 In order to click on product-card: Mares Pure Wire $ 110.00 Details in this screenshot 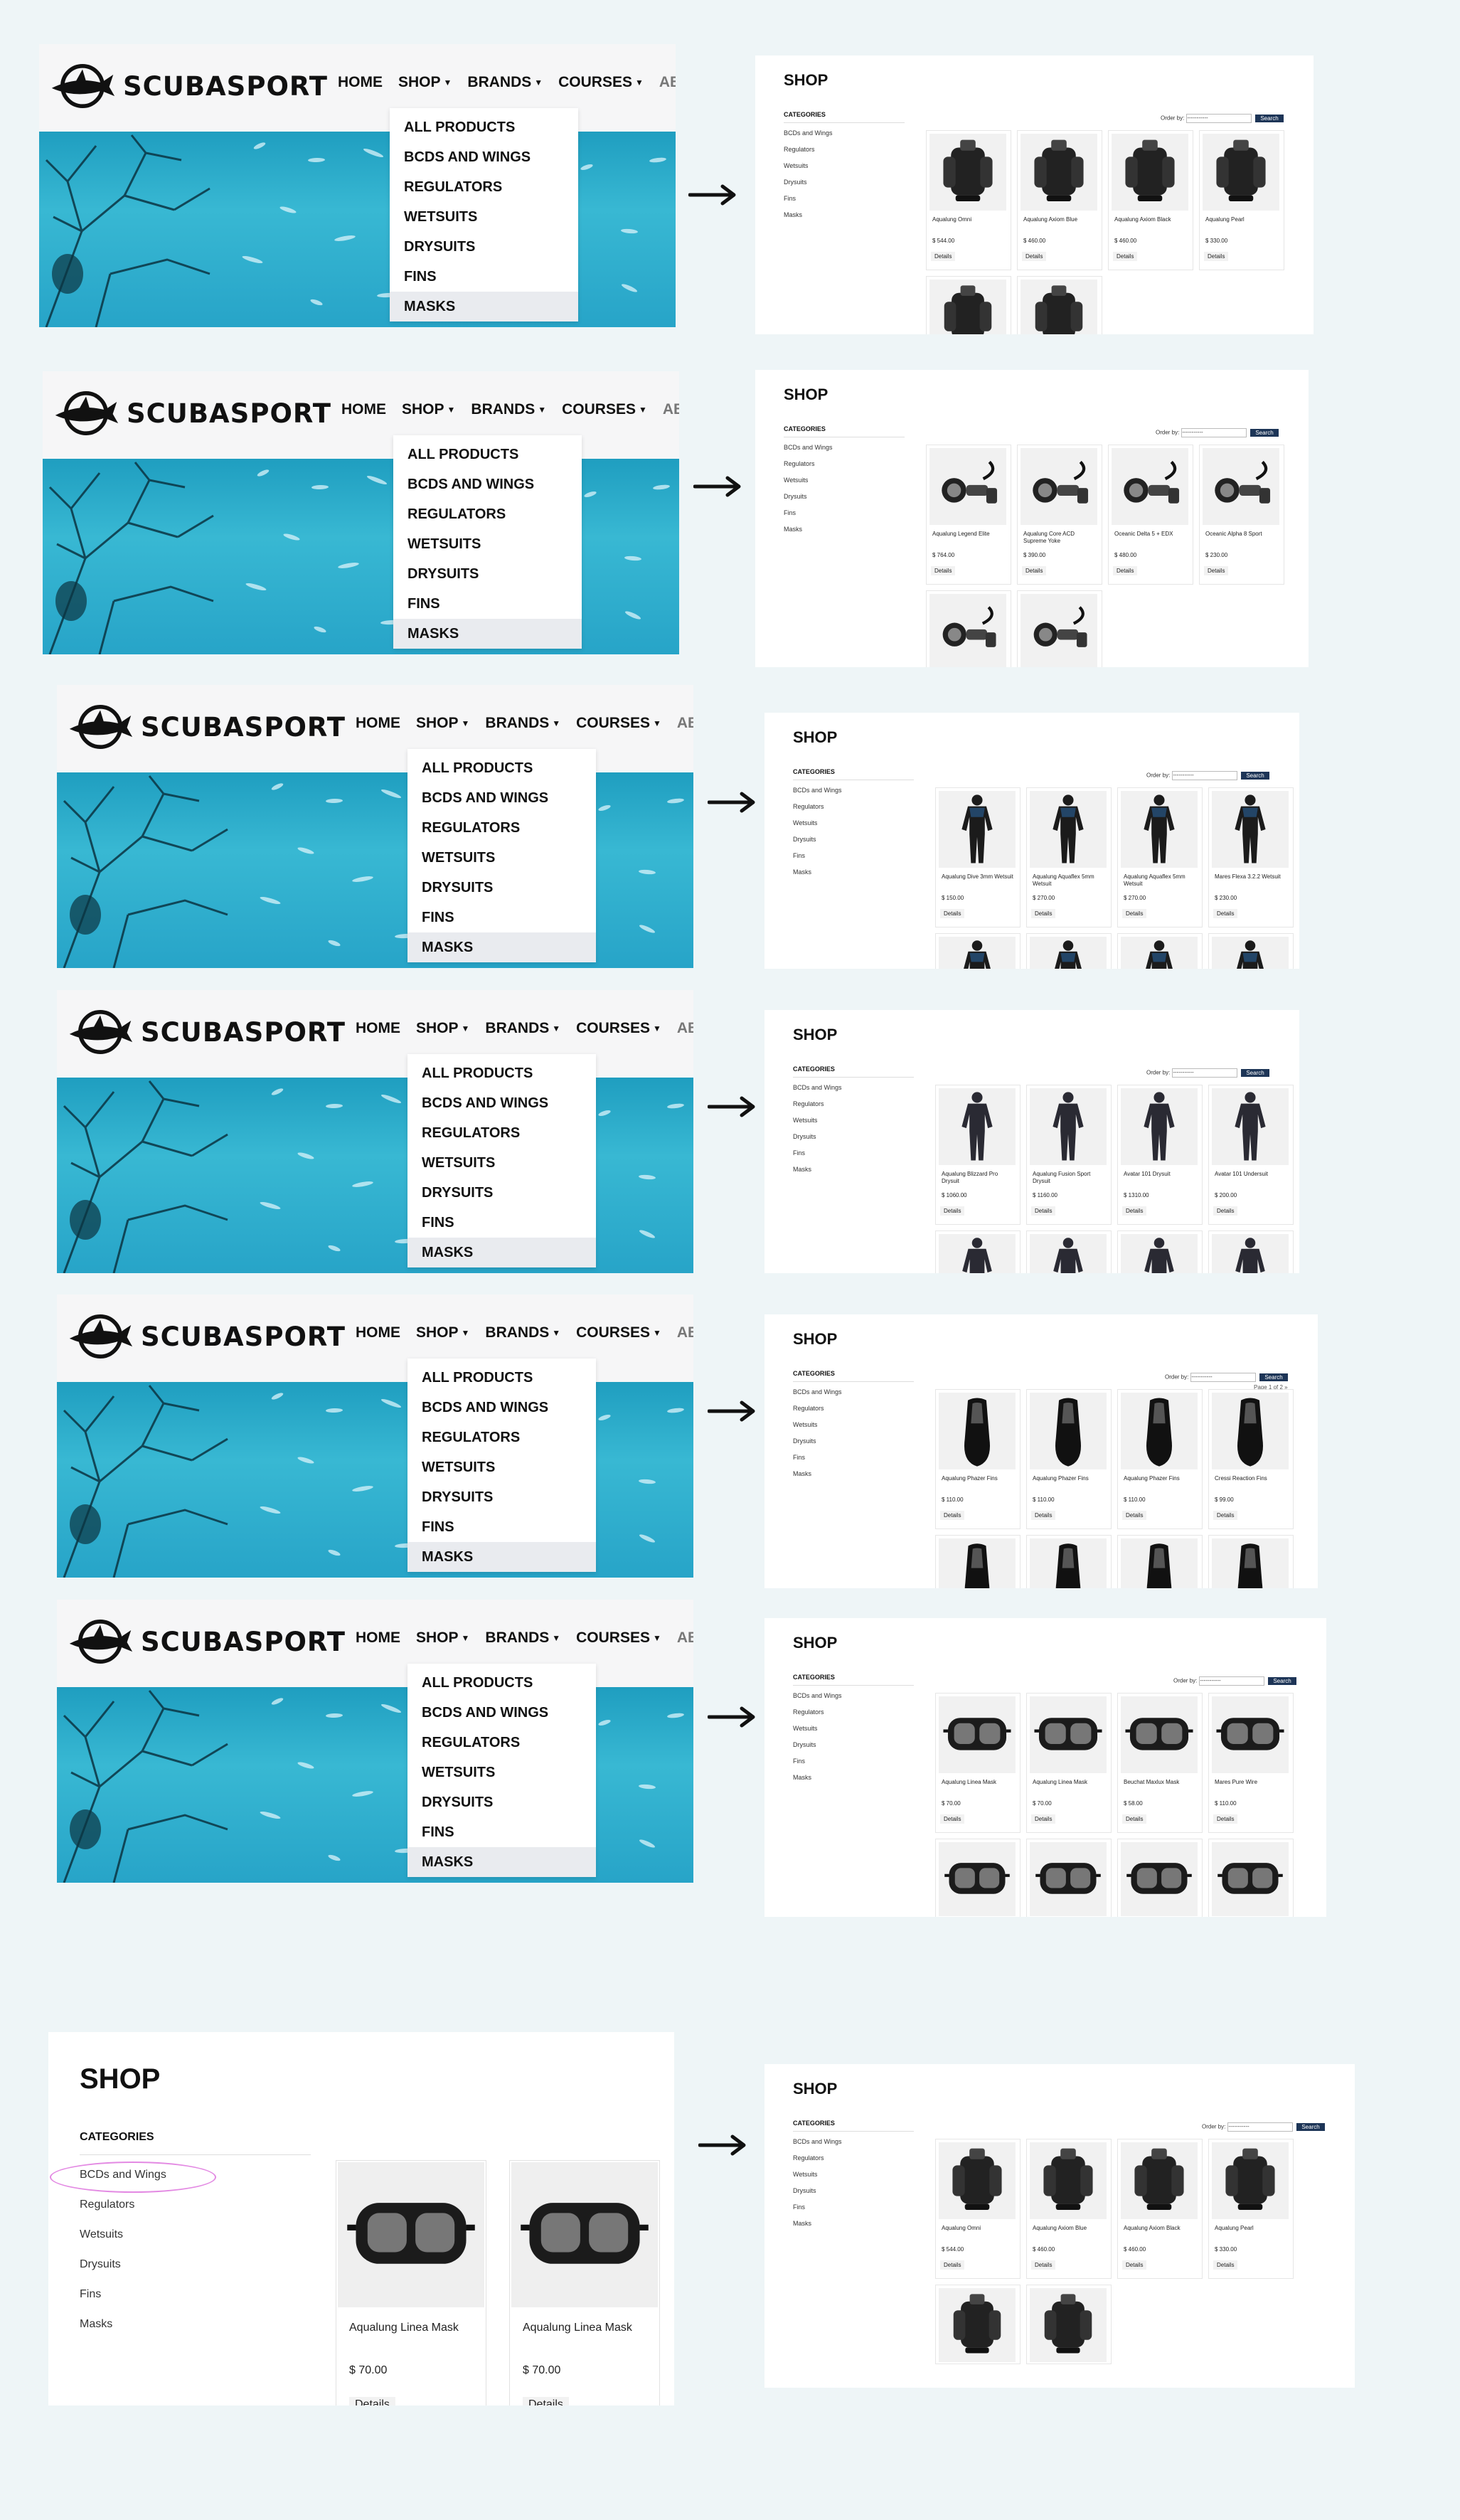, I will do `click(1251, 1763)`.